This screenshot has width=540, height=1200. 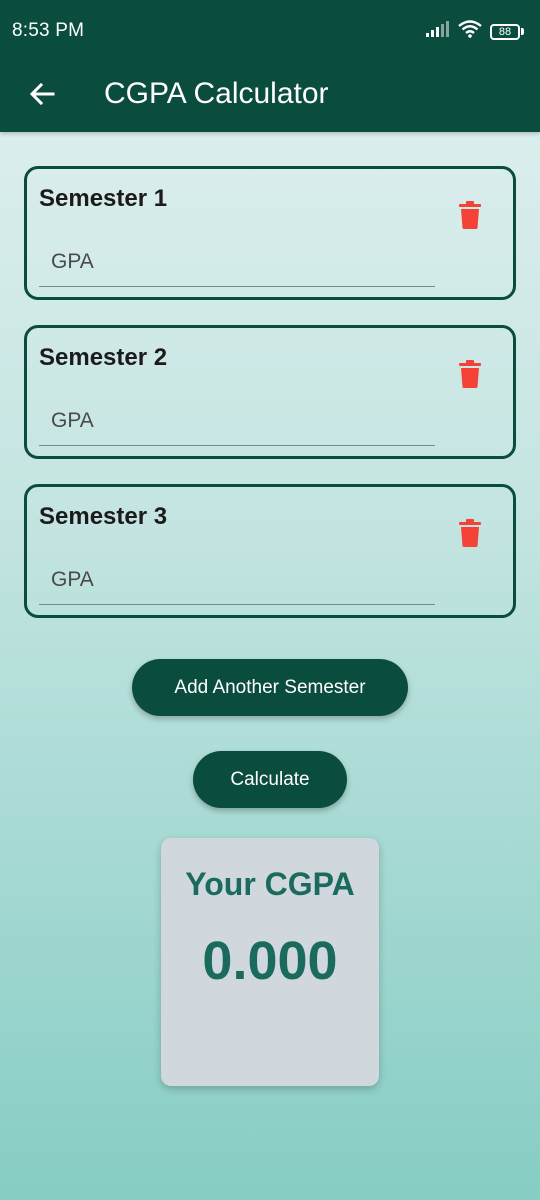 I want to click on battery-level: 88, so click(x=505, y=31).